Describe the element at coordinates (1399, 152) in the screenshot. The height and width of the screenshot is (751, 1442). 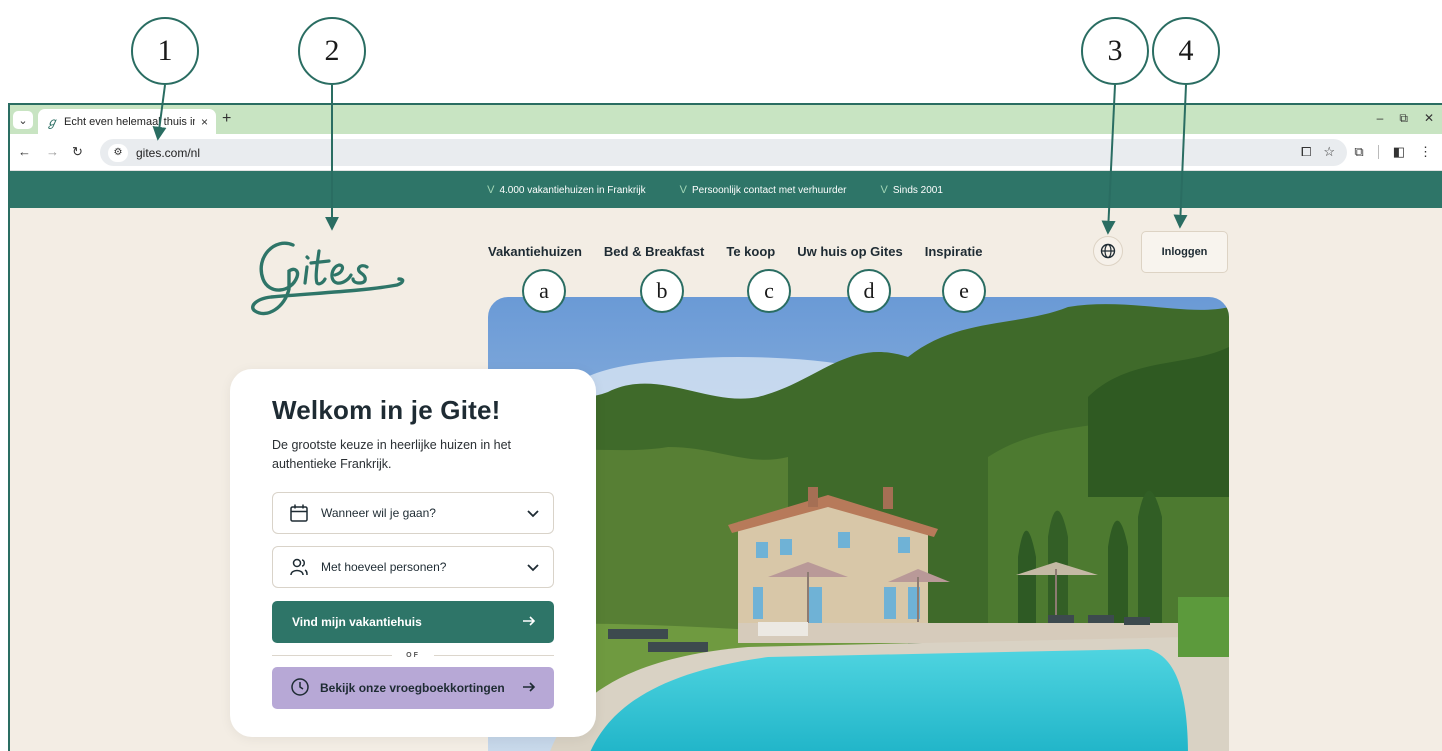
I see `side-panel-icon: ◧` at that location.